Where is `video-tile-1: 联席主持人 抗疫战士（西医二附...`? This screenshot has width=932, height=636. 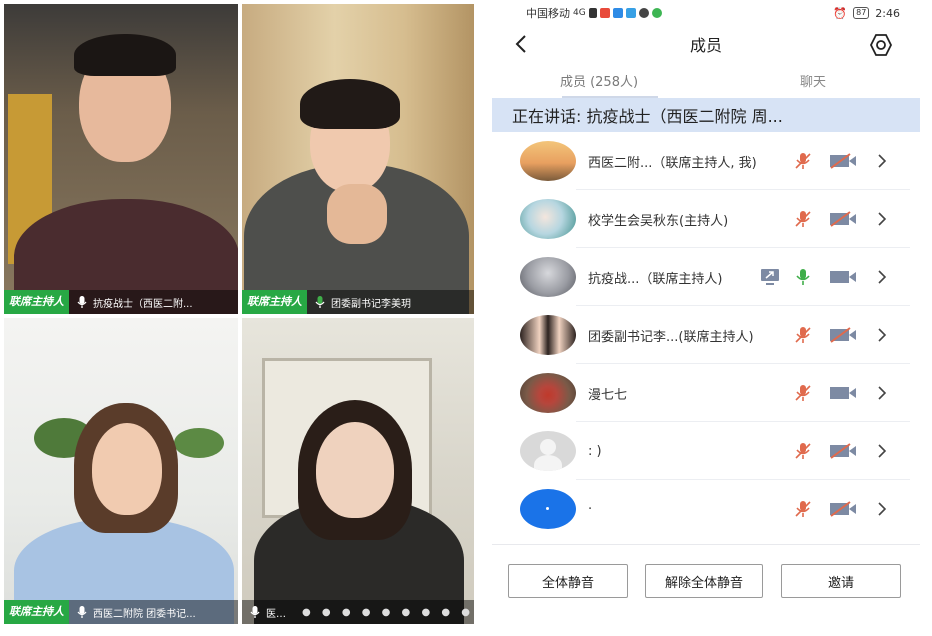
video-tile-1: 联席主持人 抗疫战士（西医二附... is located at coordinates (121, 159).